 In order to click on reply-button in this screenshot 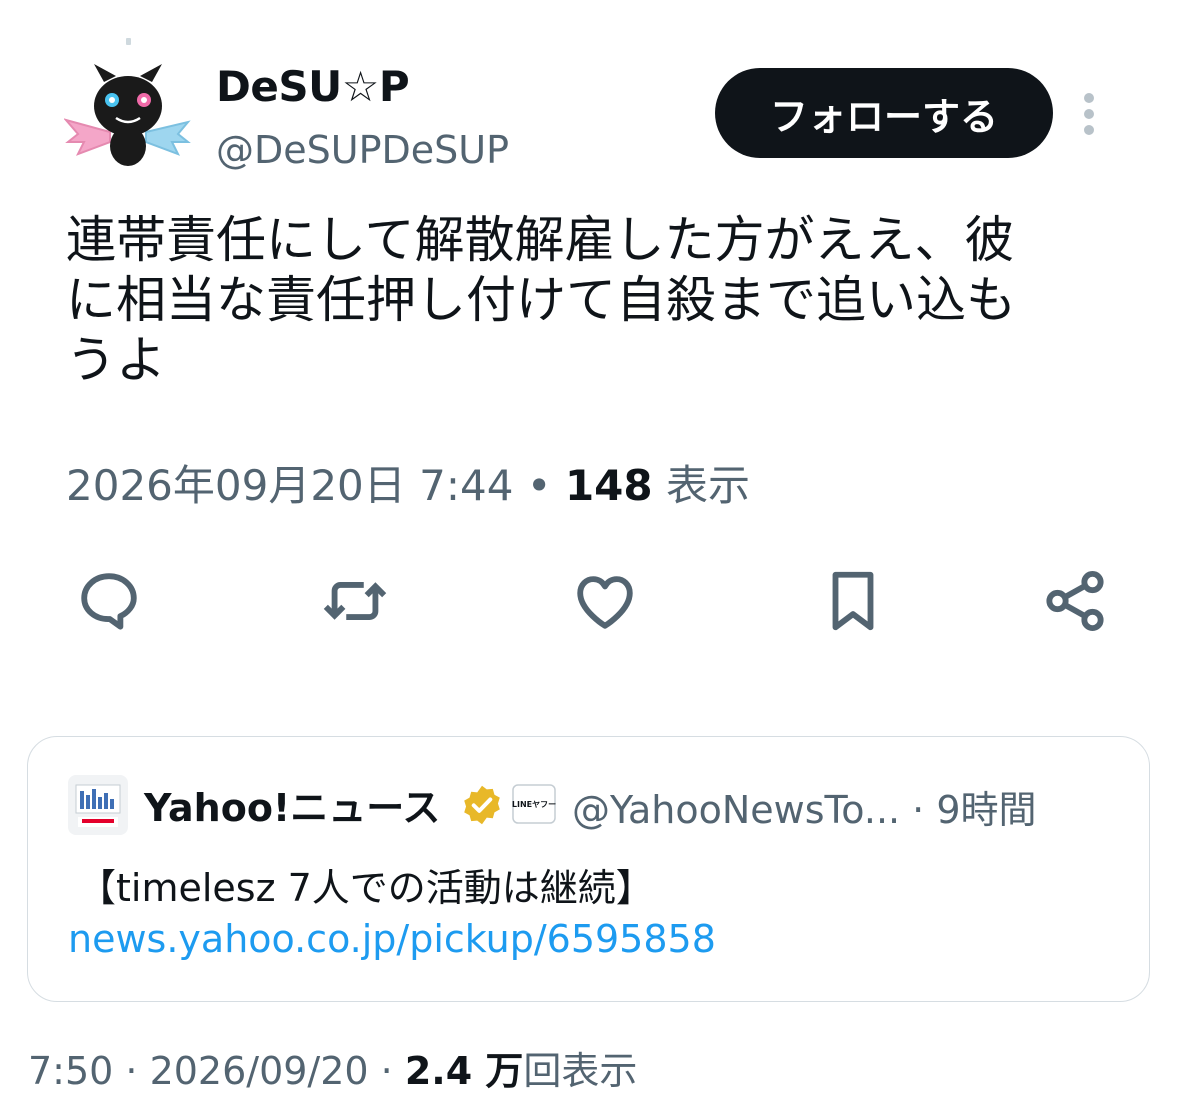, I will do `click(109, 601)`.